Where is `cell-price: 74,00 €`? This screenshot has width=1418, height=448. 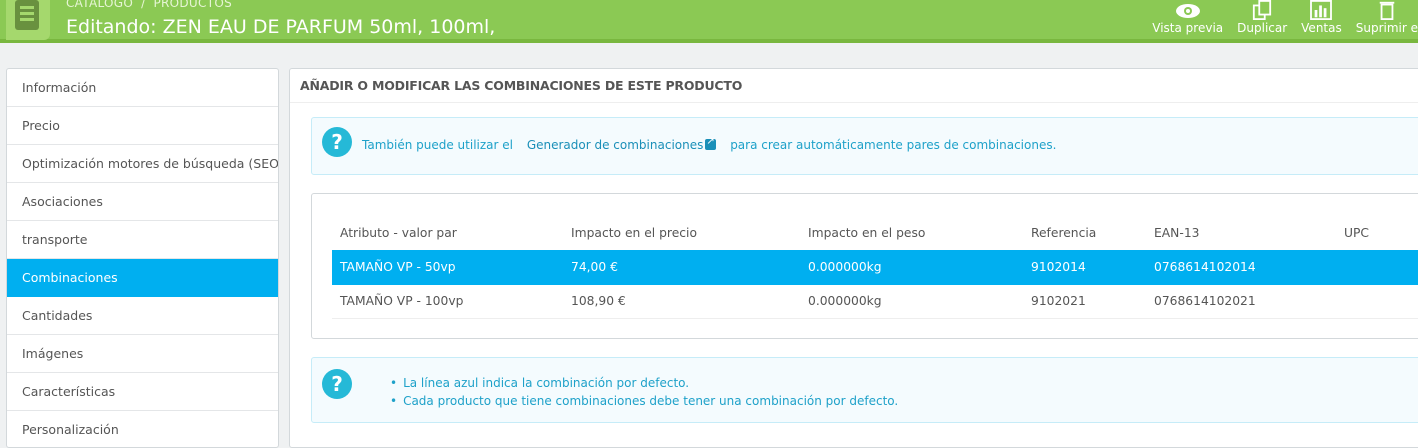 cell-price: 74,00 € is located at coordinates (681, 267).